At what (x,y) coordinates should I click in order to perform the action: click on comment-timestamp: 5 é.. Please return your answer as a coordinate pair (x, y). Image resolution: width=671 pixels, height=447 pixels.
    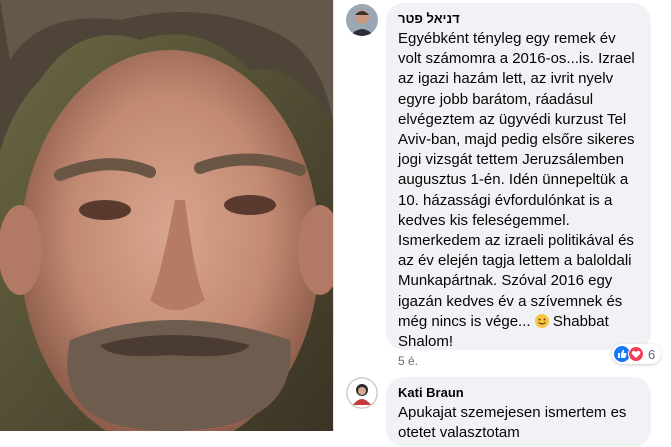
    Looking at the image, I should click on (408, 361).